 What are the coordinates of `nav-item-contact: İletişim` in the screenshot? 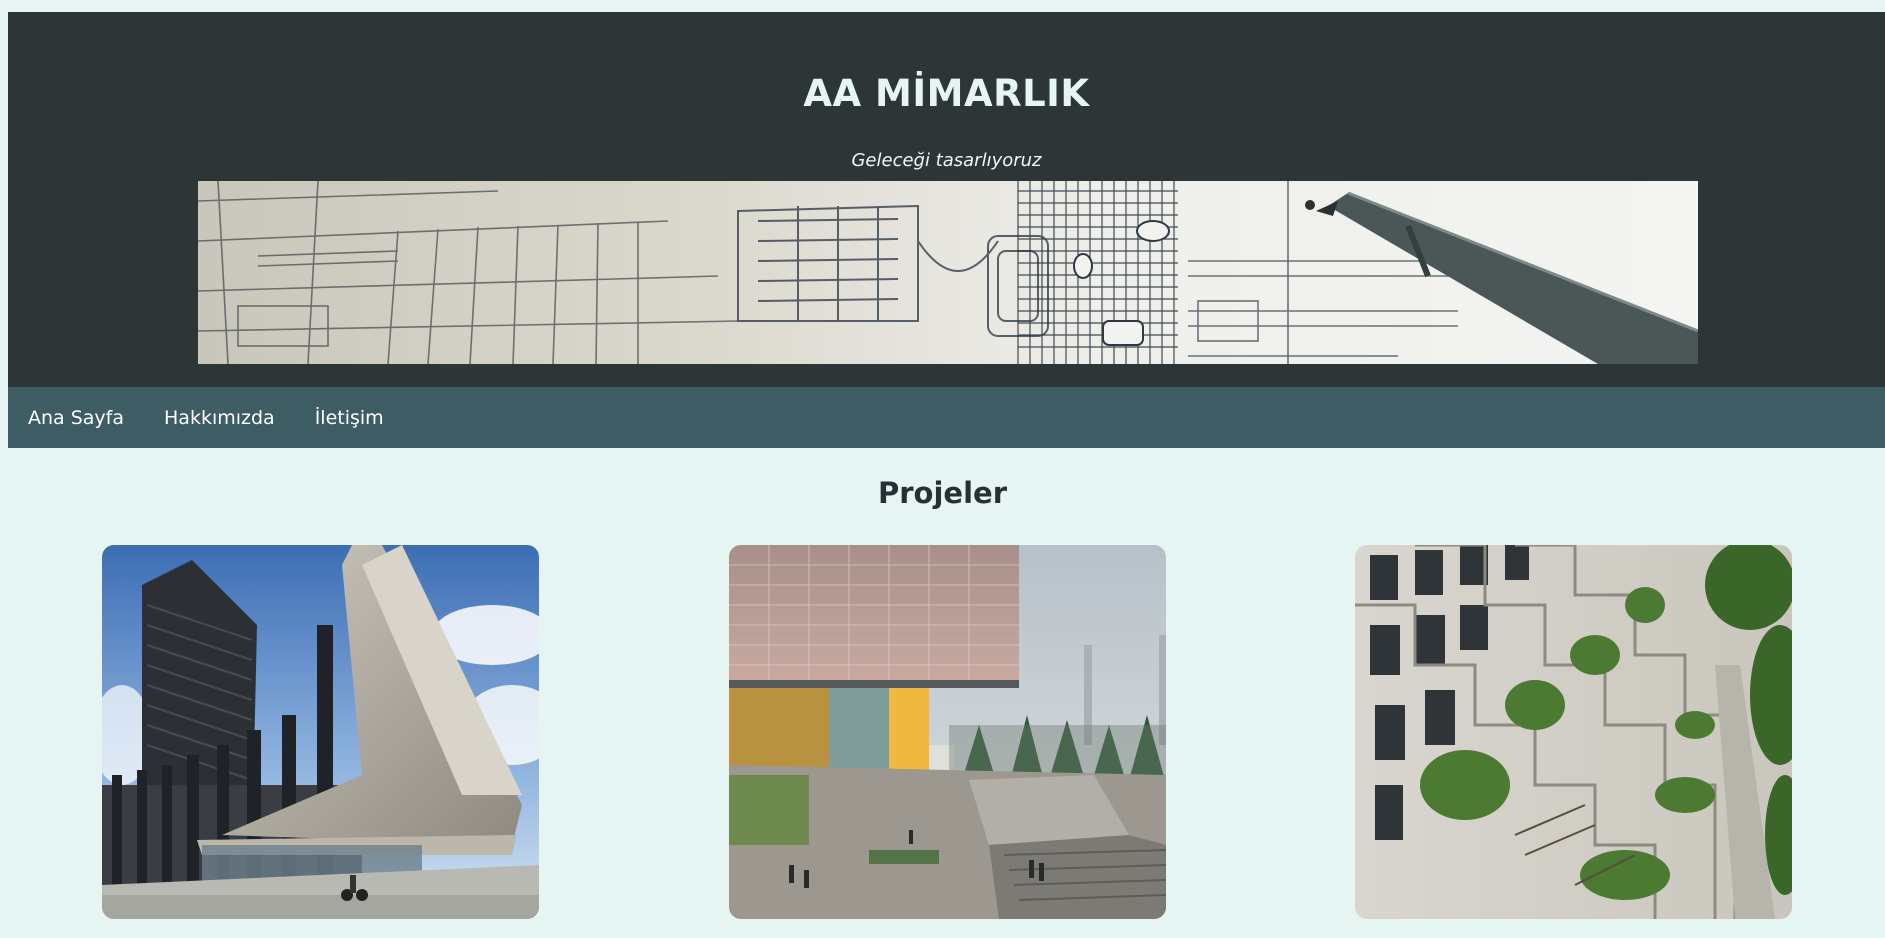 It's located at (349, 418).